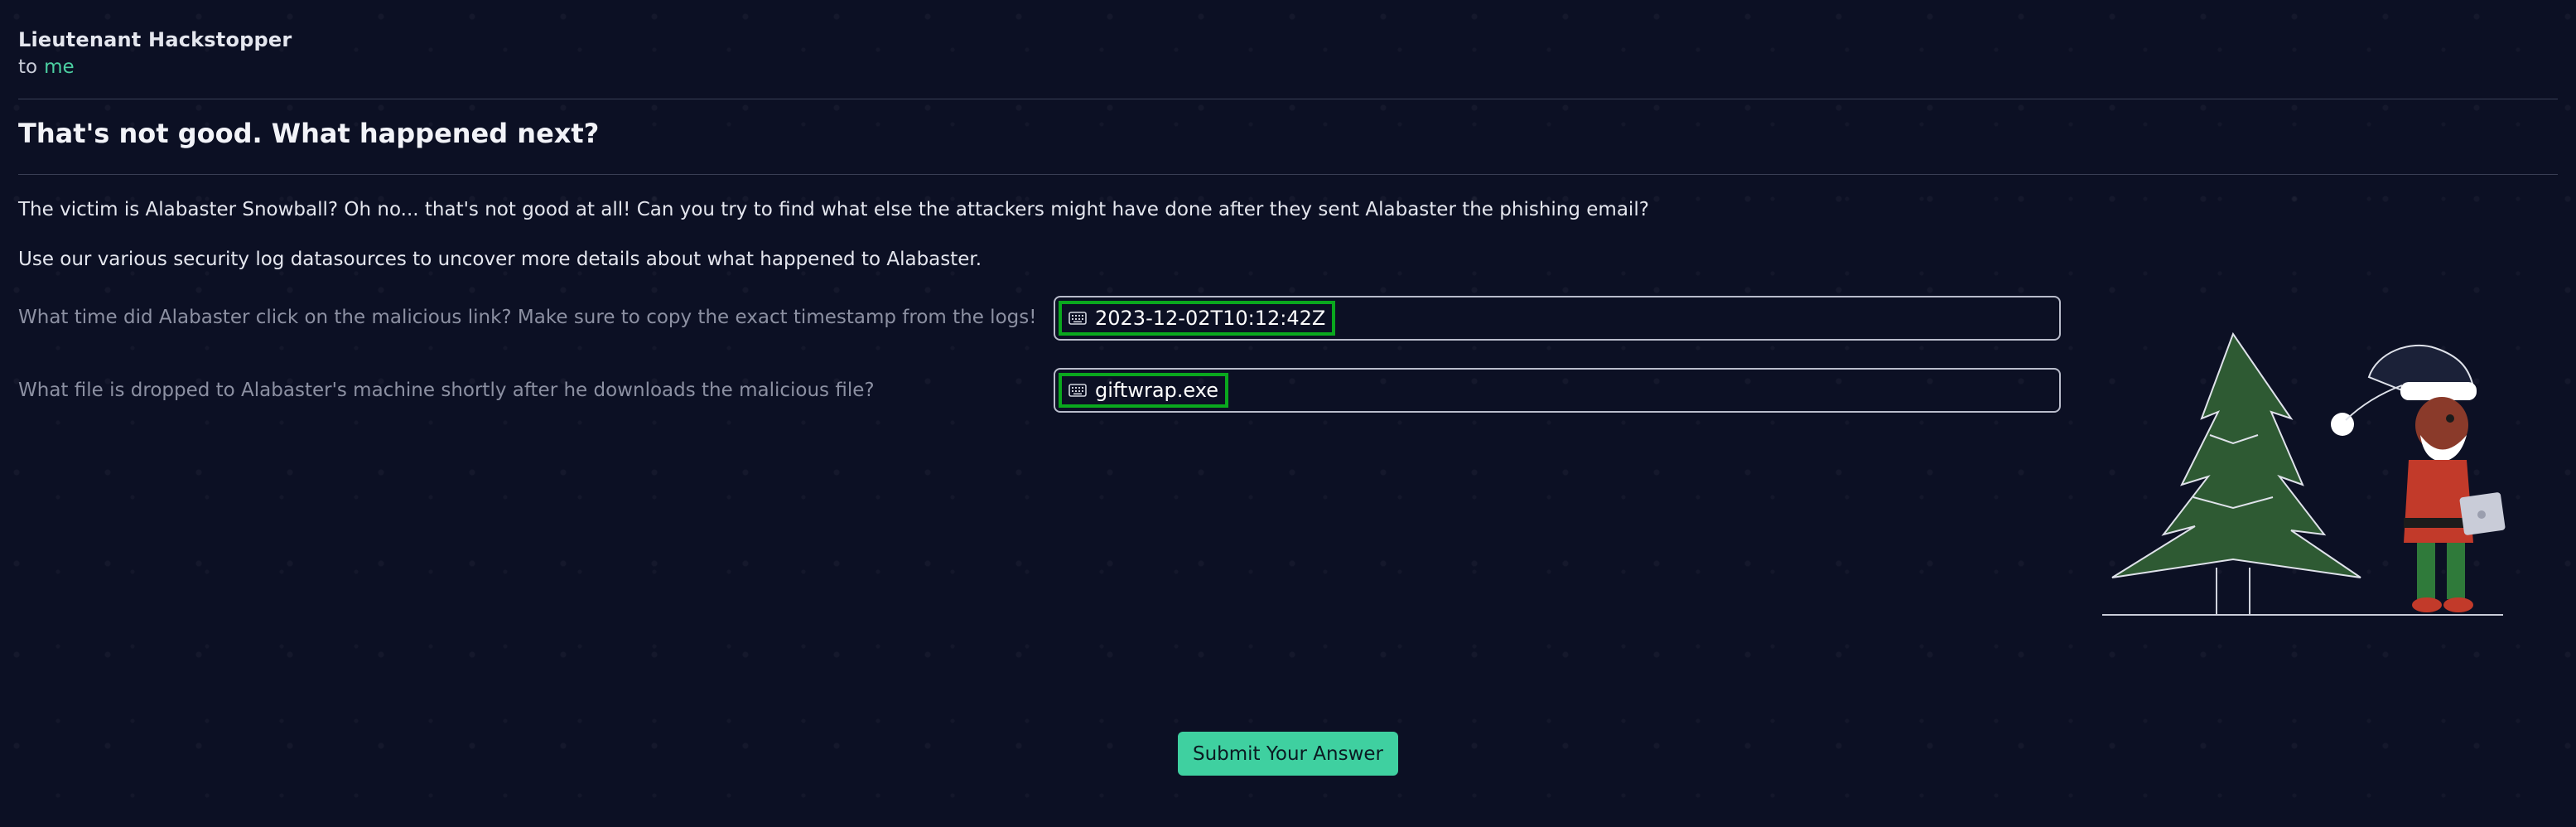 This screenshot has width=2576, height=827. Describe the element at coordinates (155, 67) in the screenshot. I see `recipient-line: to me` at that location.